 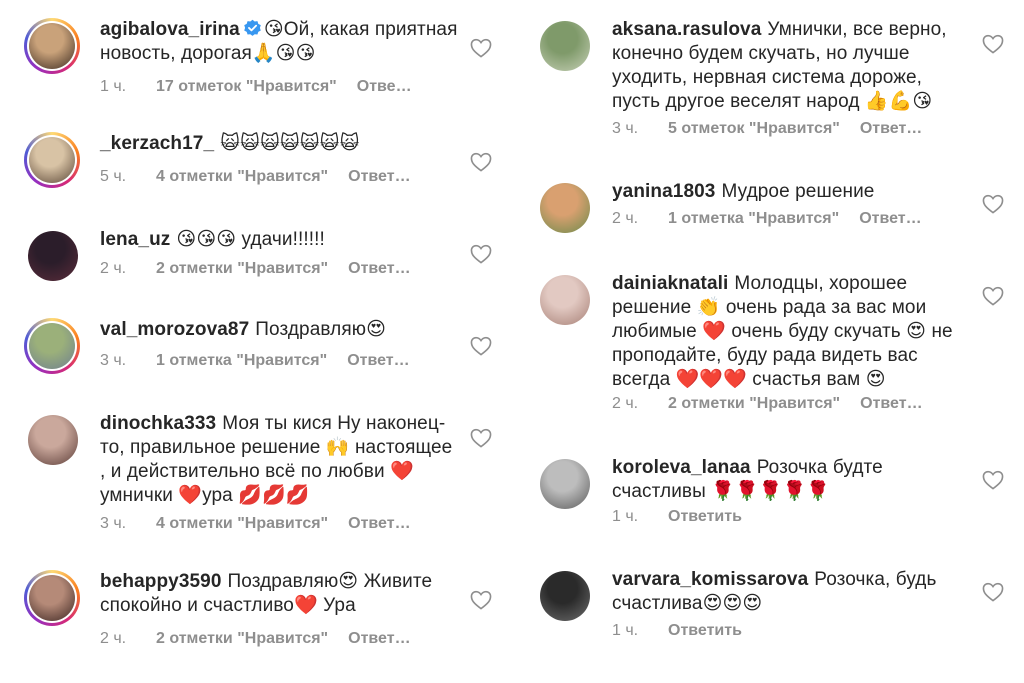 I want to click on comment-text: 😘😘😘 удачи!!!!!!, so click(x=250, y=239).